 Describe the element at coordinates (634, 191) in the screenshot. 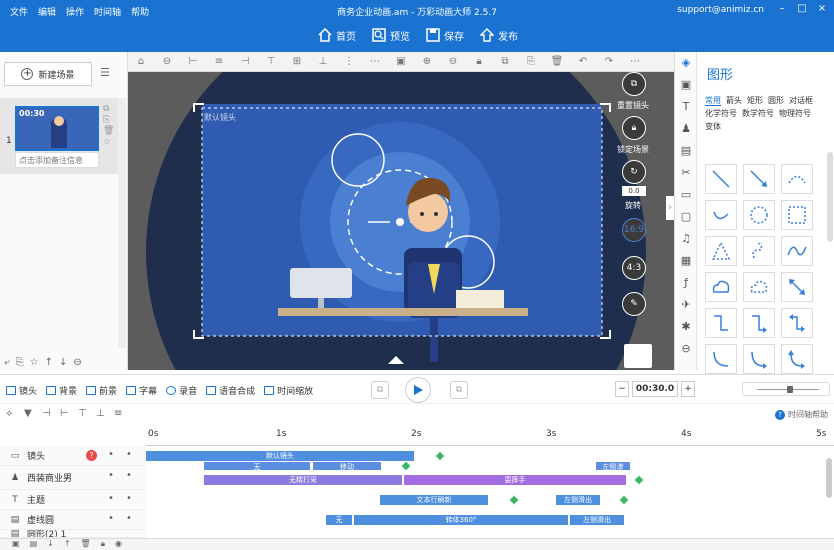

I see `rotation-value: 0.0` at that location.